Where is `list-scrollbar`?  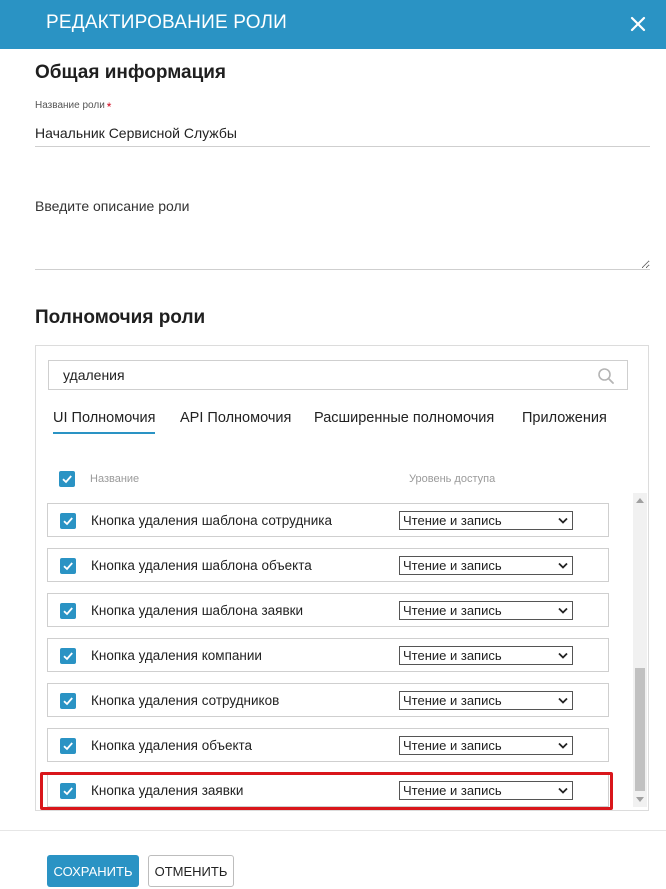 list-scrollbar is located at coordinates (640, 650).